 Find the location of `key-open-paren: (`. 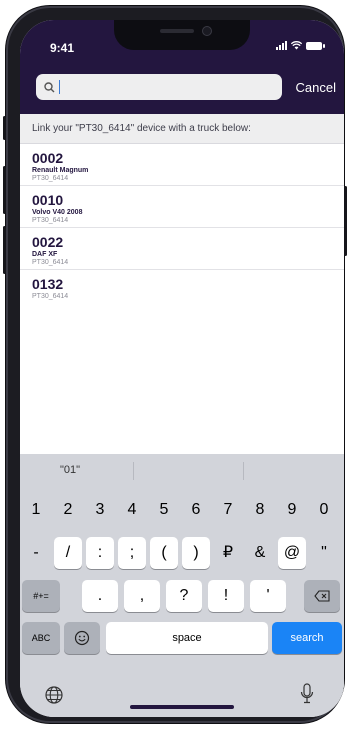

key-open-paren: ( is located at coordinates (164, 553).